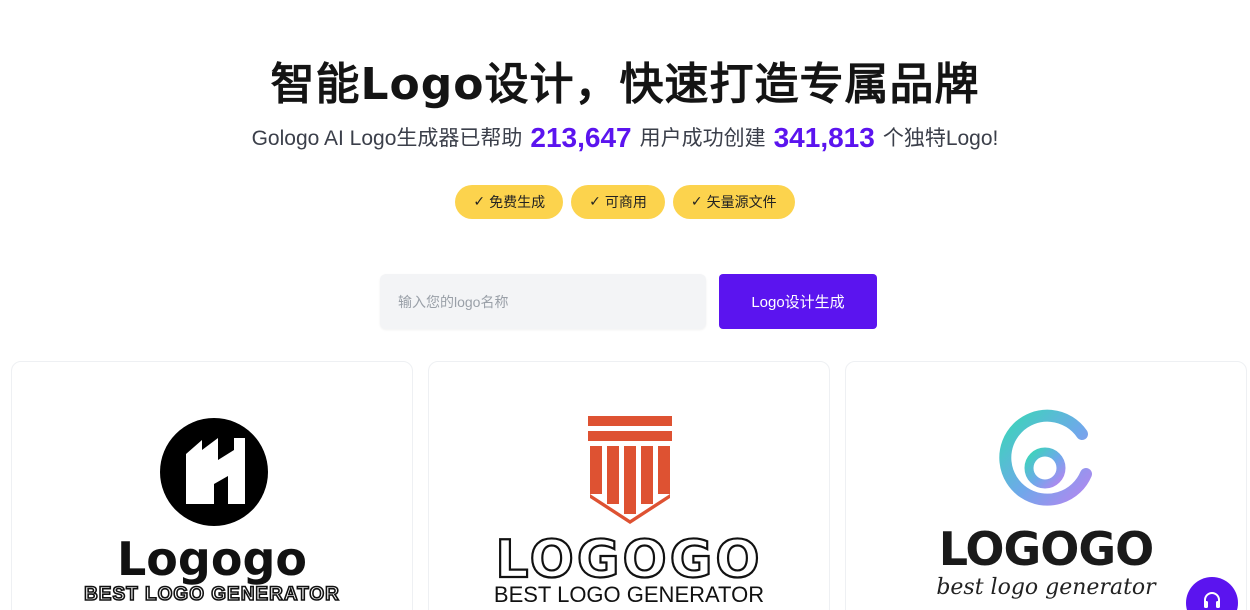 The width and height of the screenshot is (1250, 610). What do you see at coordinates (702, 138) in the screenshot?
I see `subtitle-text-2: 用户成功创建` at bounding box center [702, 138].